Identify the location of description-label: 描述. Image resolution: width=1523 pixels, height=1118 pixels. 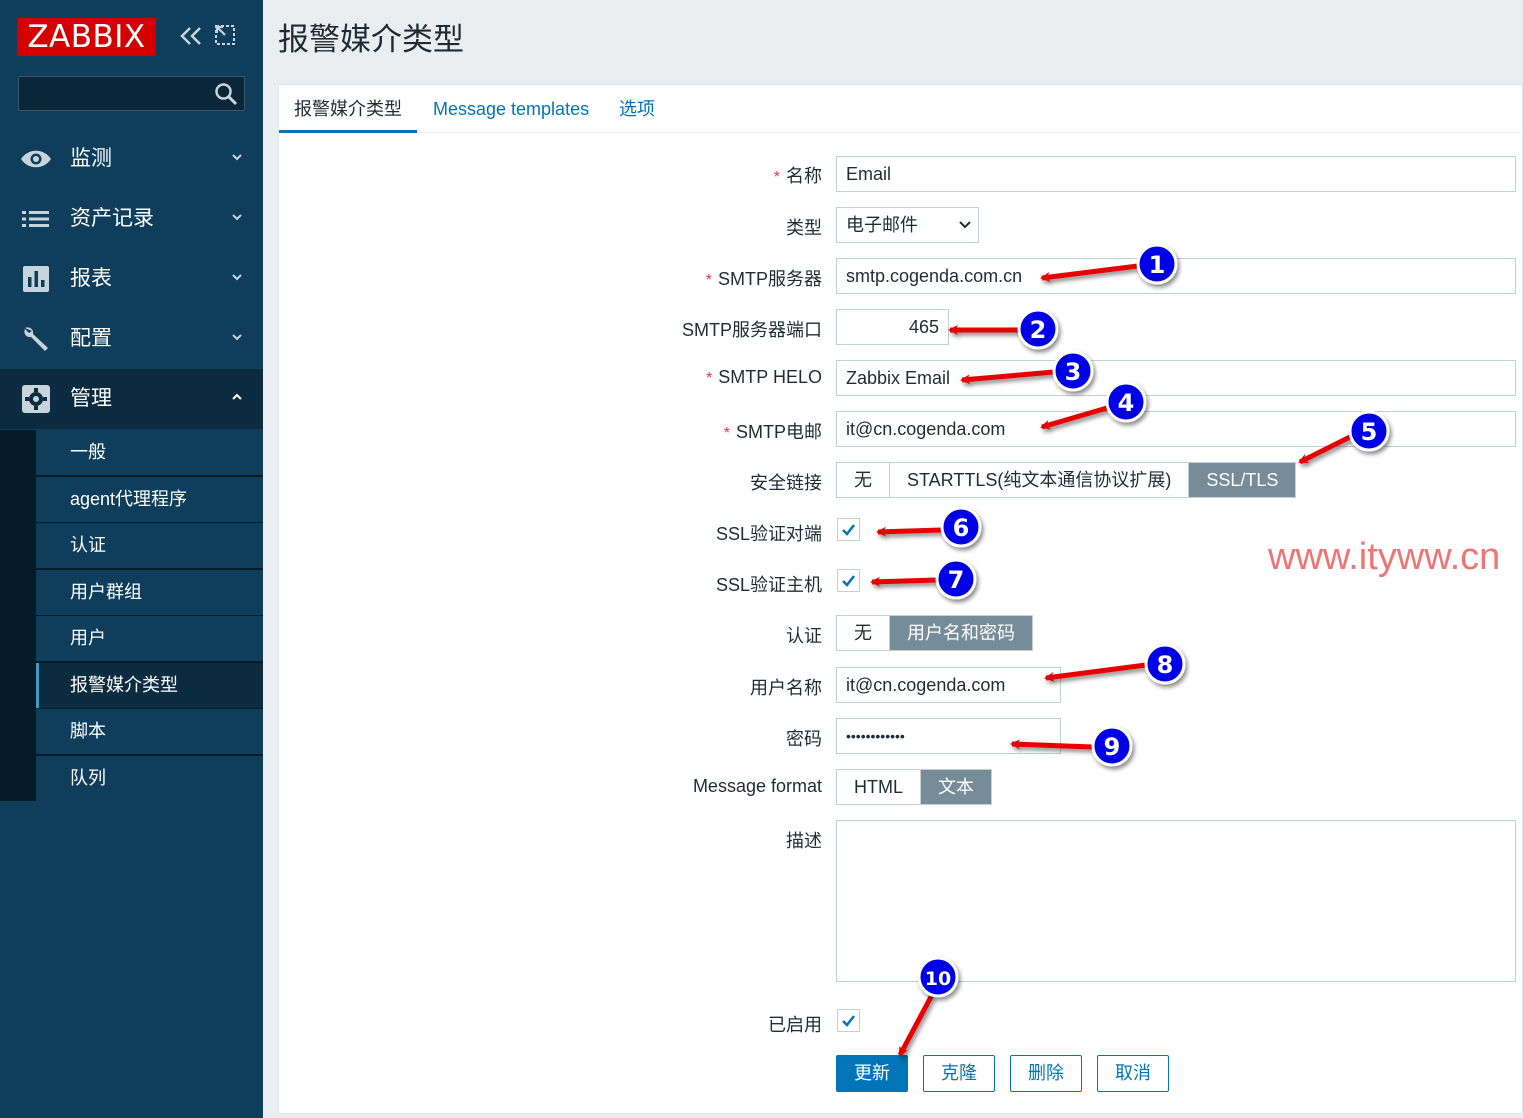
(804, 841).